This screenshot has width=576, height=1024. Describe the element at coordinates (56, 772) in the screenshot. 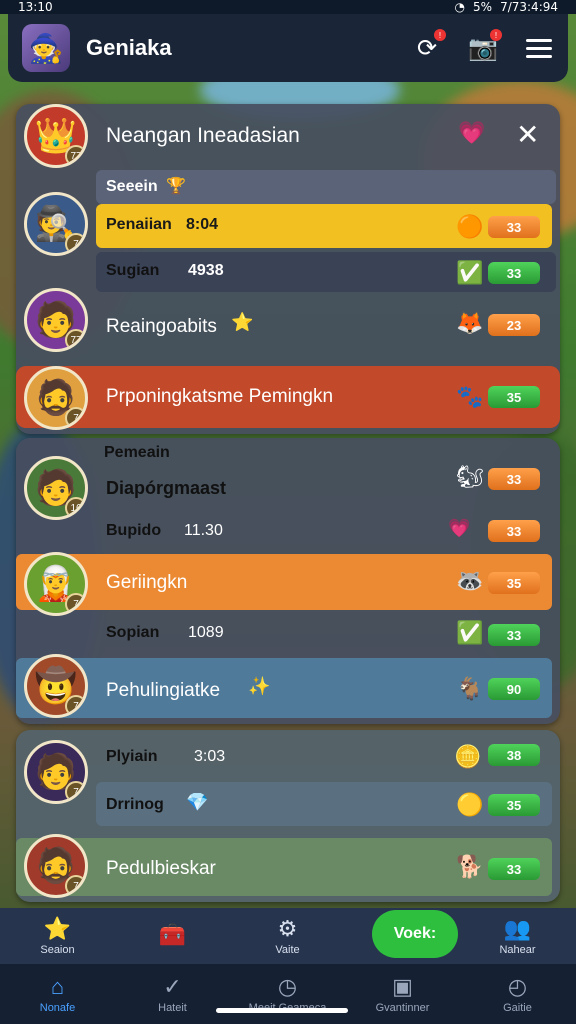

I see `player-avatar: 🧑 7` at that location.